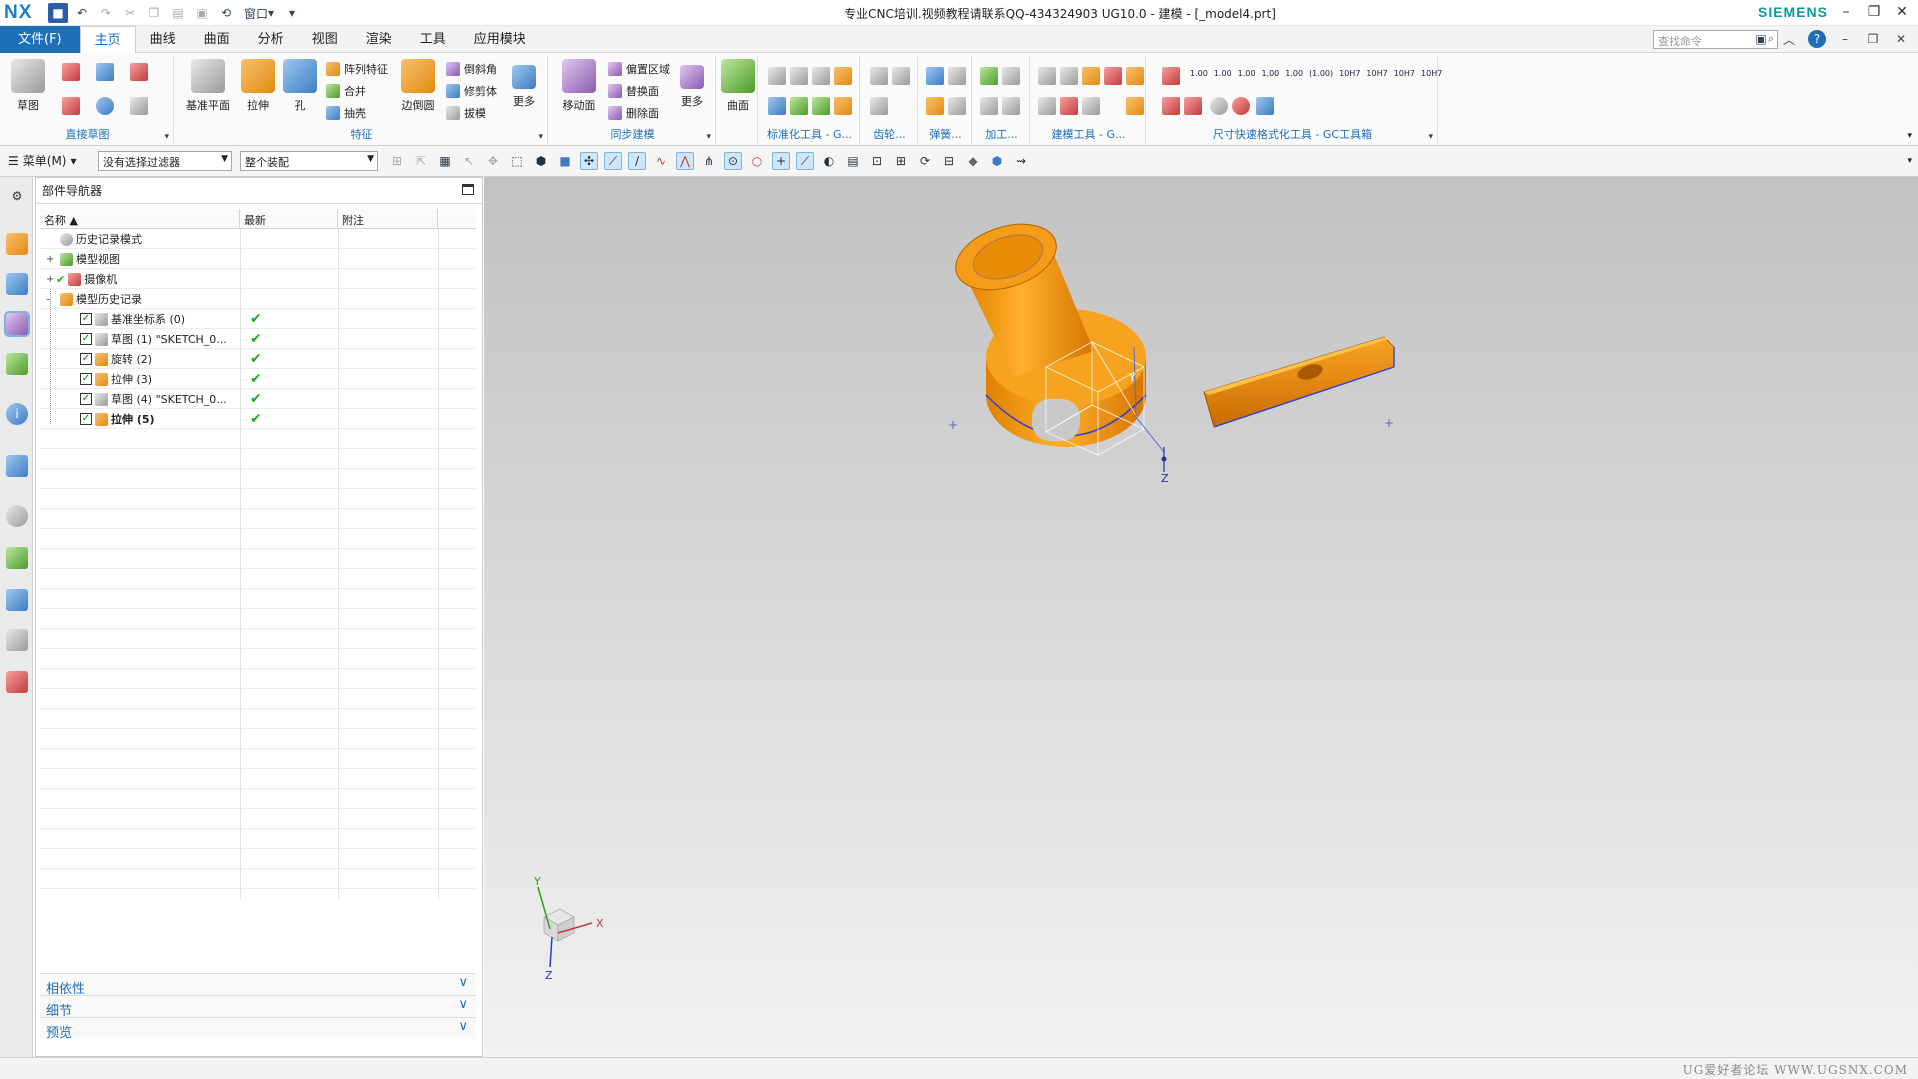 The image size is (1918, 1079). I want to click on customize-qat-icon: ▾, so click(292, 13).